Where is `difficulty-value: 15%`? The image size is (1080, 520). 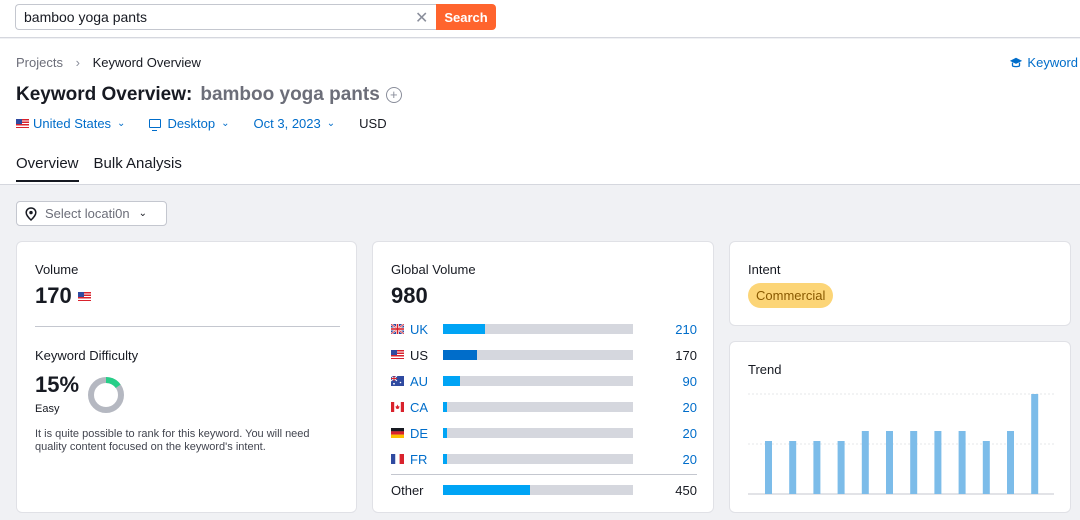 difficulty-value: 15% is located at coordinates (57, 384).